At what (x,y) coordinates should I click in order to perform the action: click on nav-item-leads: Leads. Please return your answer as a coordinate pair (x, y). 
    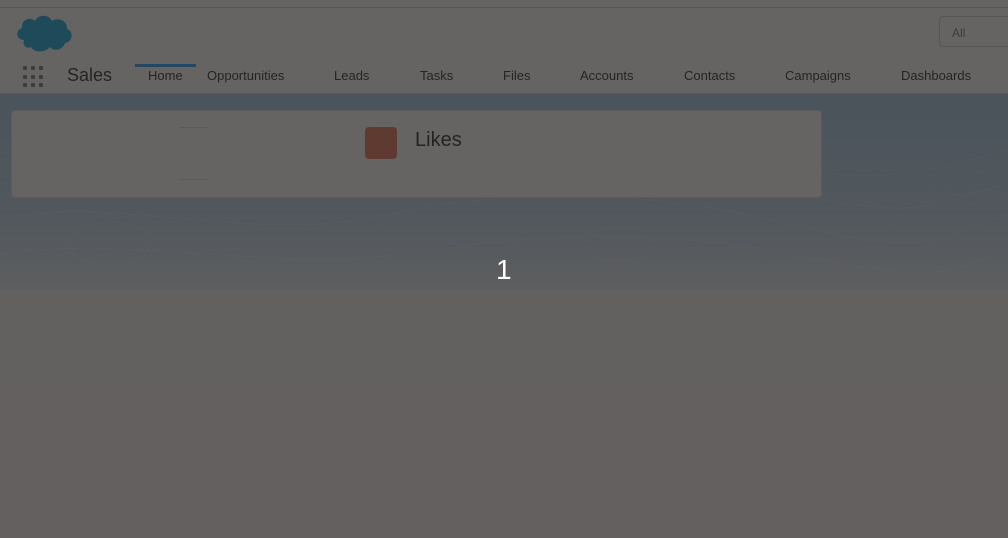
    Looking at the image, I should click on (351, 75).